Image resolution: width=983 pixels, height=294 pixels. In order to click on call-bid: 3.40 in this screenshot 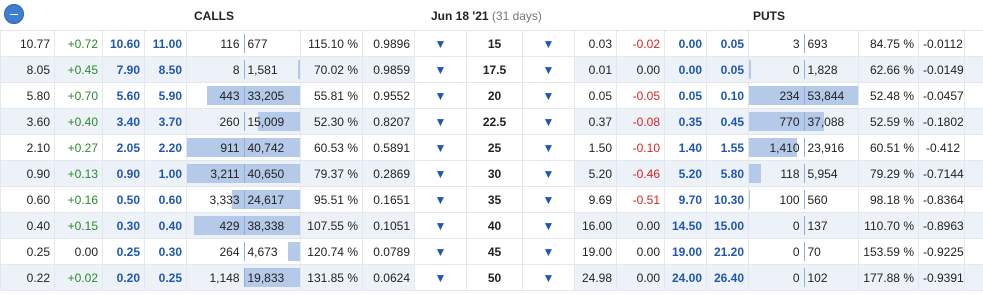, I will do `click(123, 121)`.